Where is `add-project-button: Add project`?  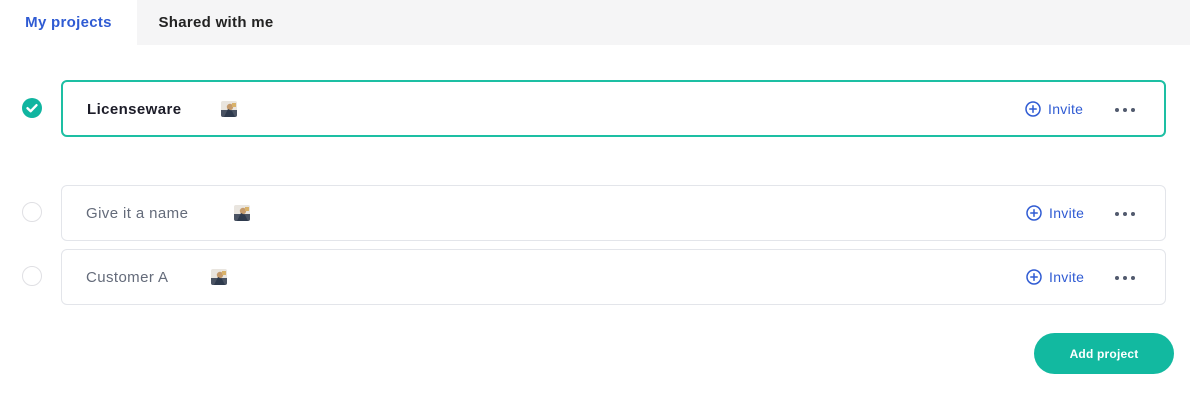
add-project-button: Add project is located at coordinates (1104, 353).